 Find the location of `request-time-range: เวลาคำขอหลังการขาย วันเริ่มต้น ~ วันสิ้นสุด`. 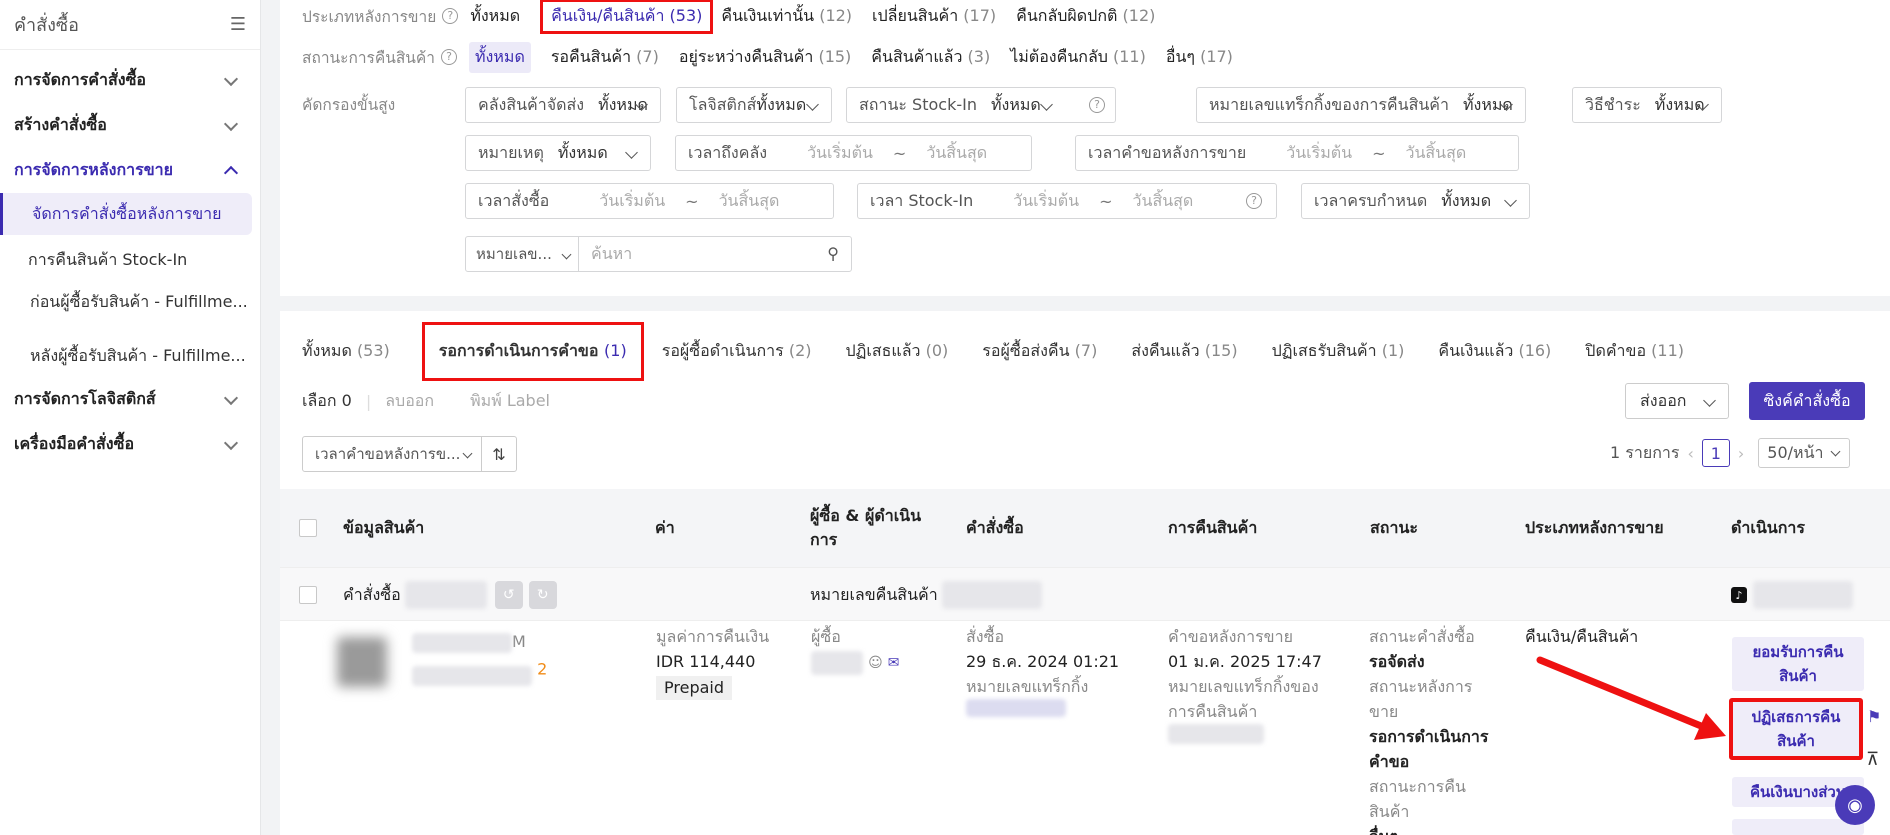

request-time-range: เวลาคำขอหลังการขาย วันเริ่มต้น ~ วันสิ้นสุด is located at coordinates (1297, 153).